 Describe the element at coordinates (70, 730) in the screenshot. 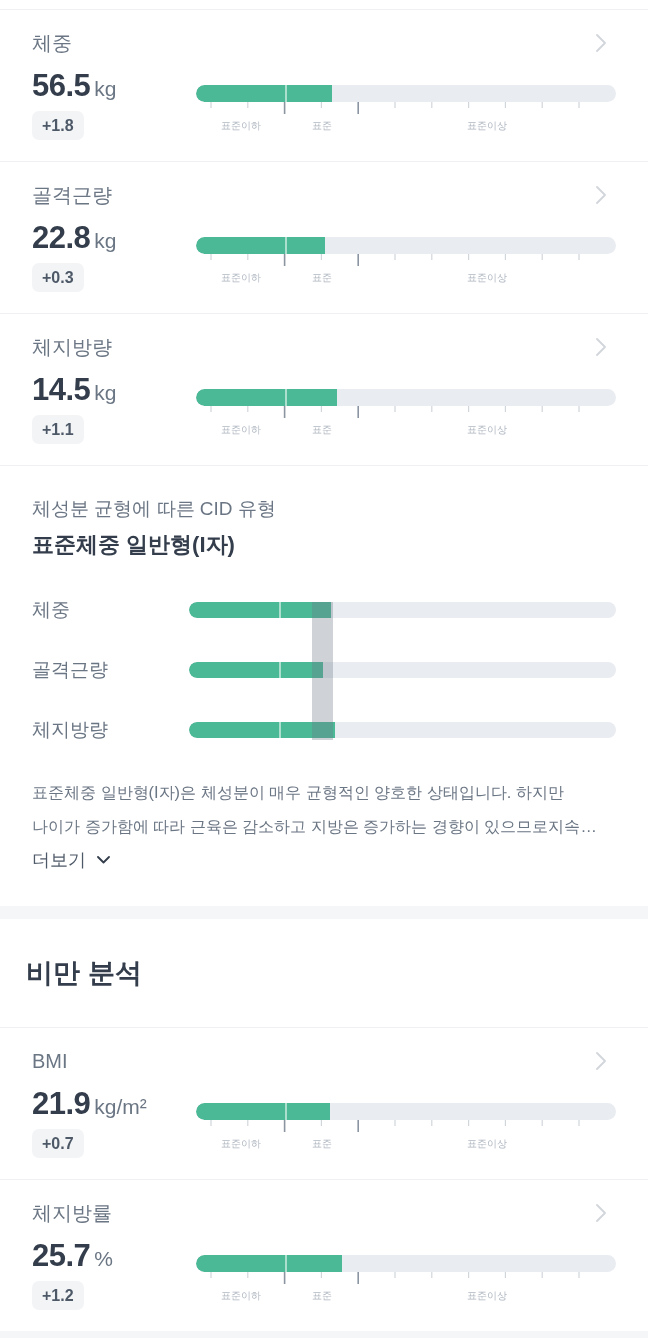

I see `row-label: 체지방량` at that location.